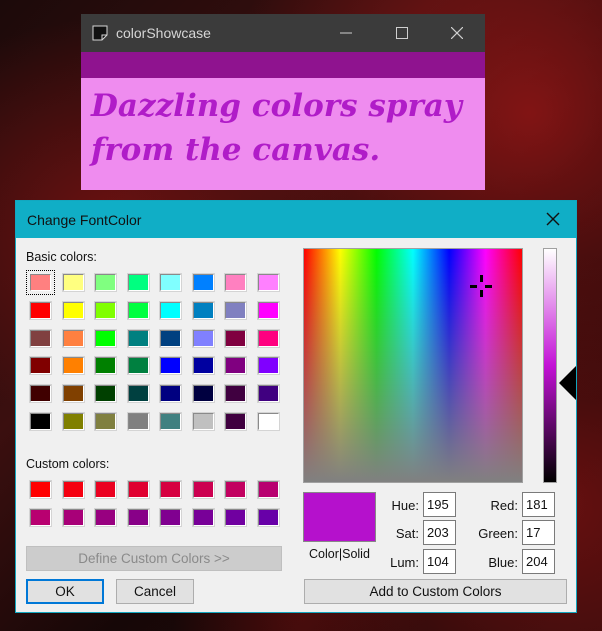 The height and width of the screenshot is (631, 602). What do you see at coordinates (439, 532) in the screenshot?
I see `sat-field` at bounding box center [439, 532].